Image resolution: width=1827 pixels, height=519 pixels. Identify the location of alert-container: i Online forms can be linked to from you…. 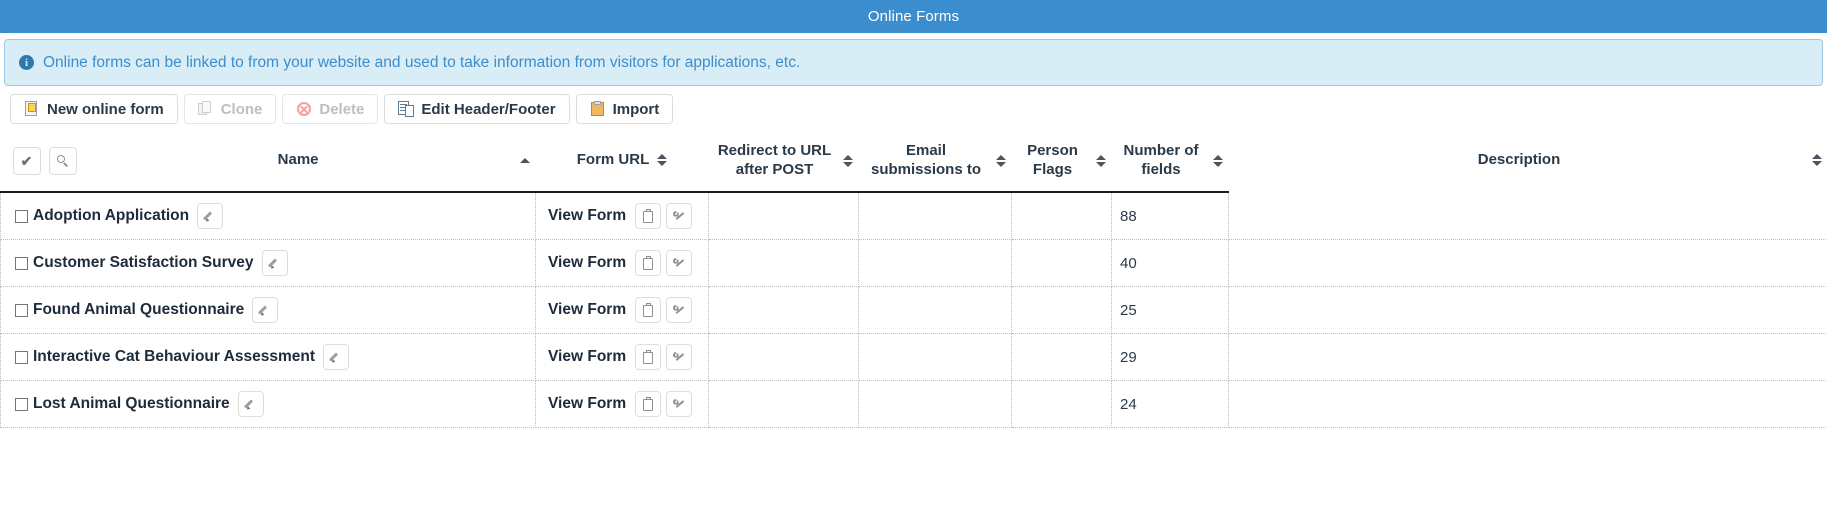
(913, 59).